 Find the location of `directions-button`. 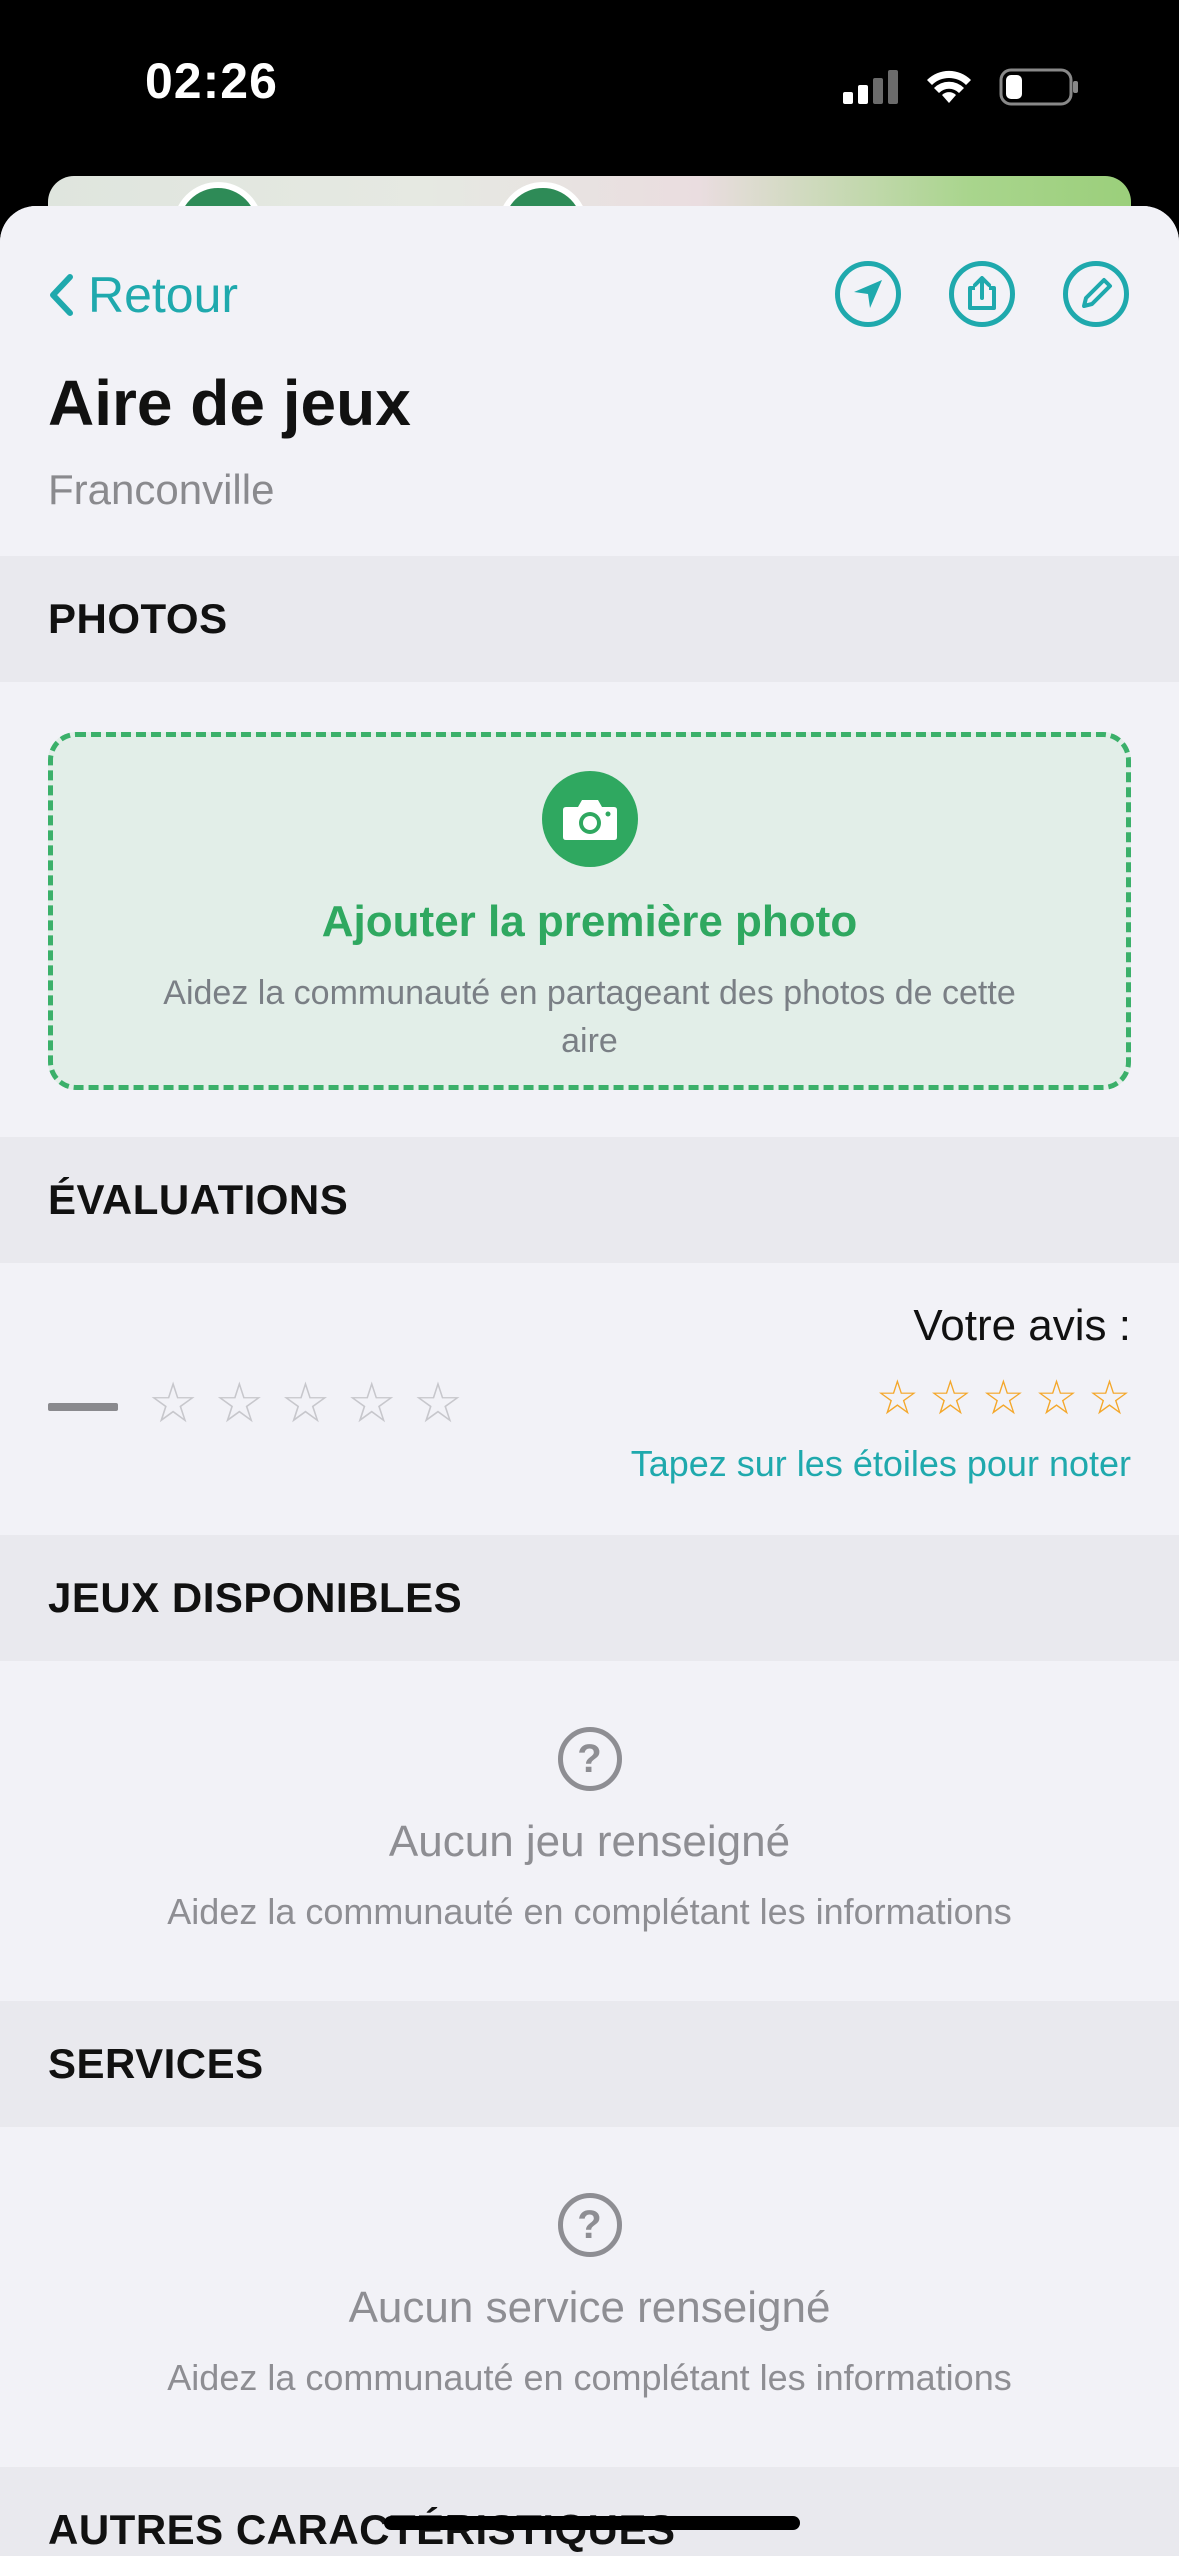

directions-button is located at coordinates (868, 294).